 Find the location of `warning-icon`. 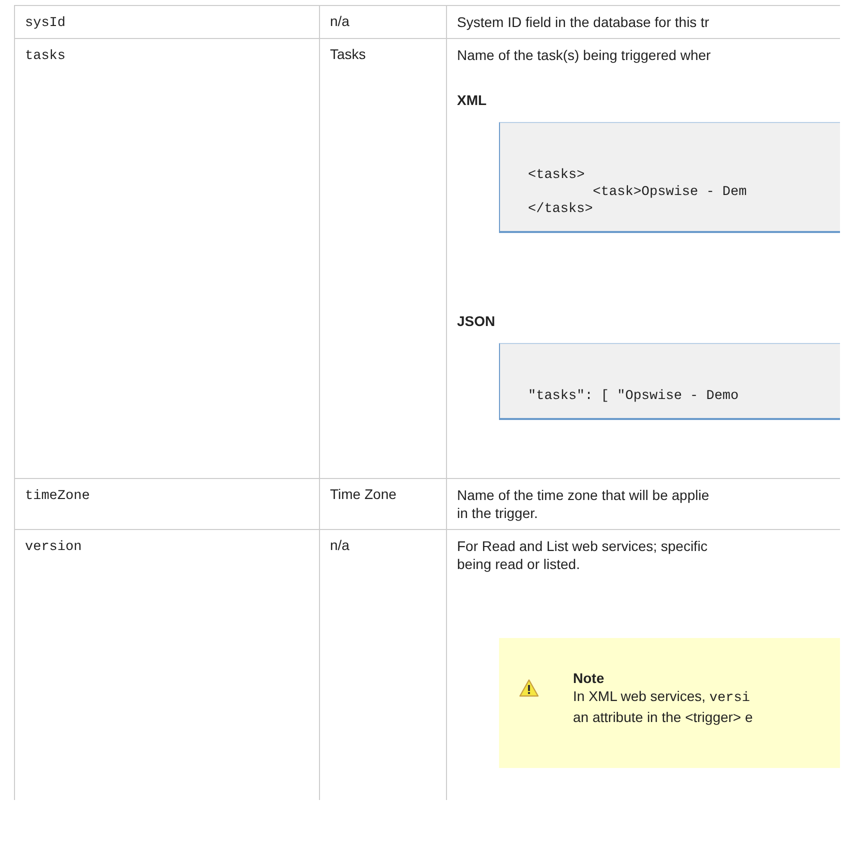

warning-icon is located at coordinates (529, 688).